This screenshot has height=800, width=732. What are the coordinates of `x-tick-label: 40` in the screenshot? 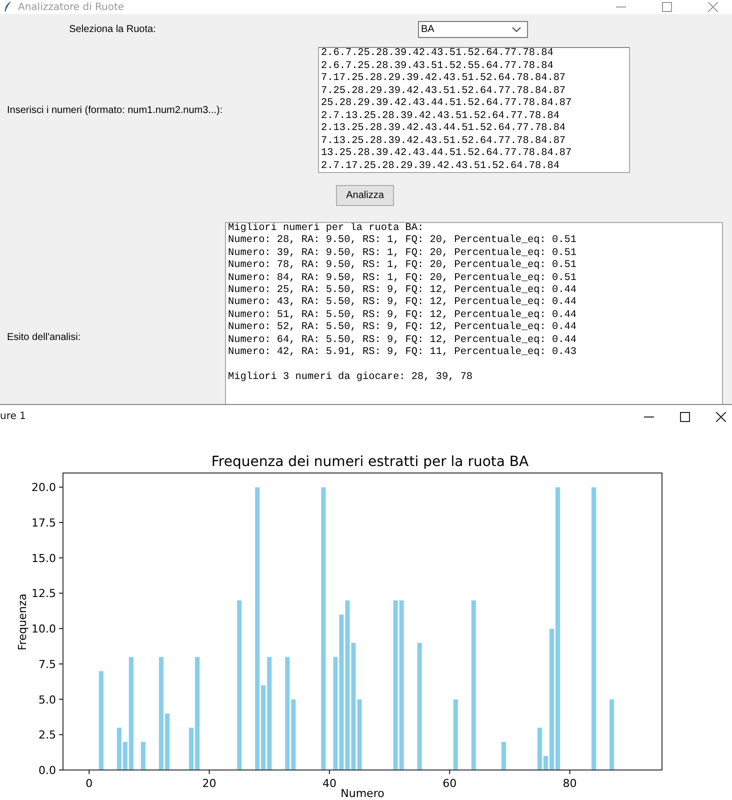 It's located at (329, 783).